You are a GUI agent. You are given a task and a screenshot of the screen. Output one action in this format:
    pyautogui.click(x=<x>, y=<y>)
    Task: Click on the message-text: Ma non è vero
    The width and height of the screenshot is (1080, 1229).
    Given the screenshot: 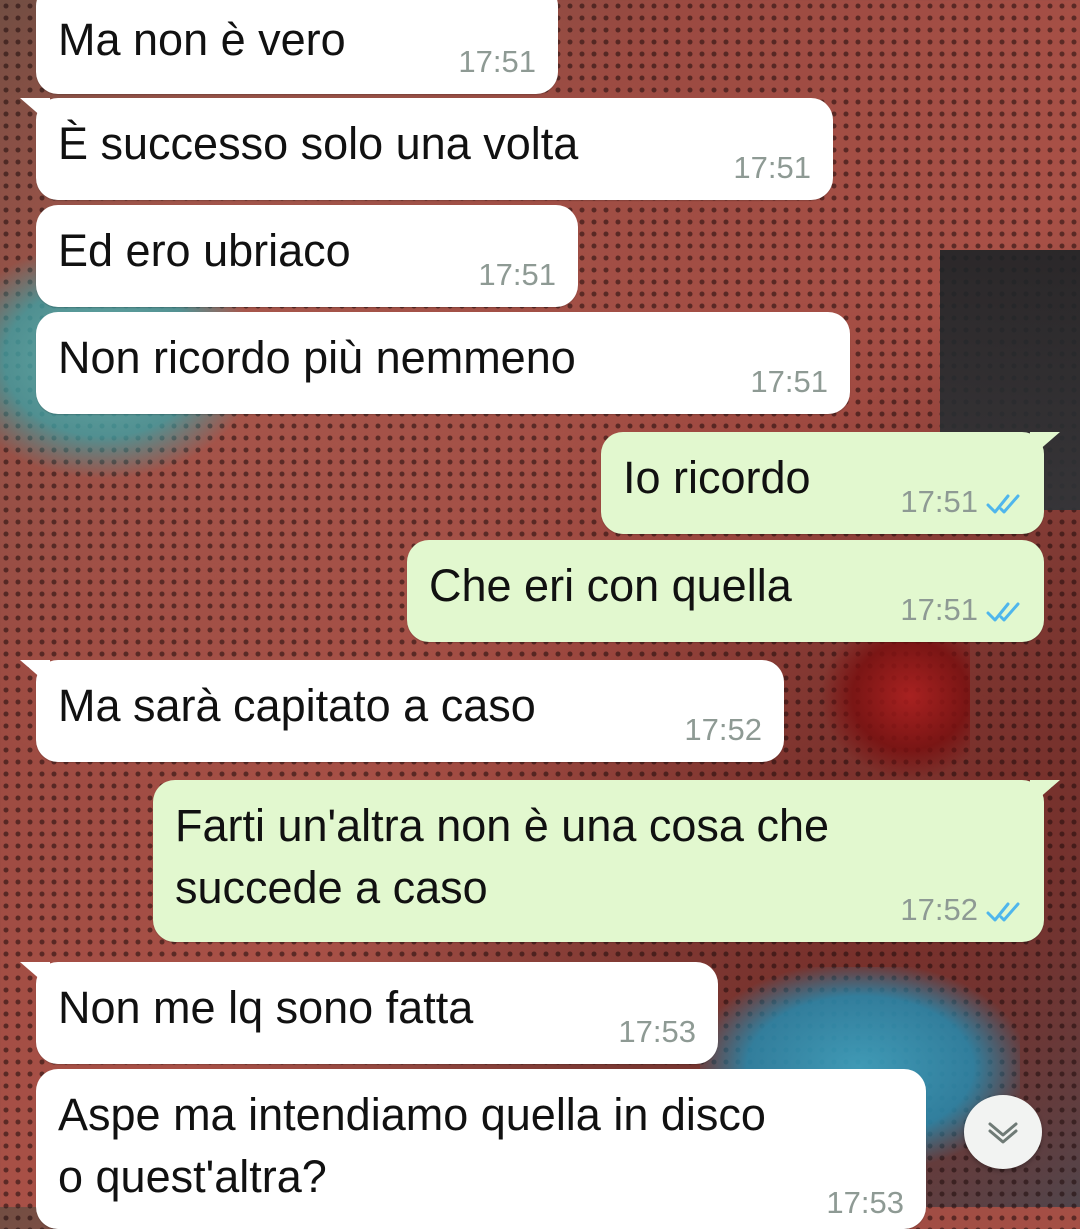 What is the action you would take?
    pyautogui.click(x=202, y=39)
    